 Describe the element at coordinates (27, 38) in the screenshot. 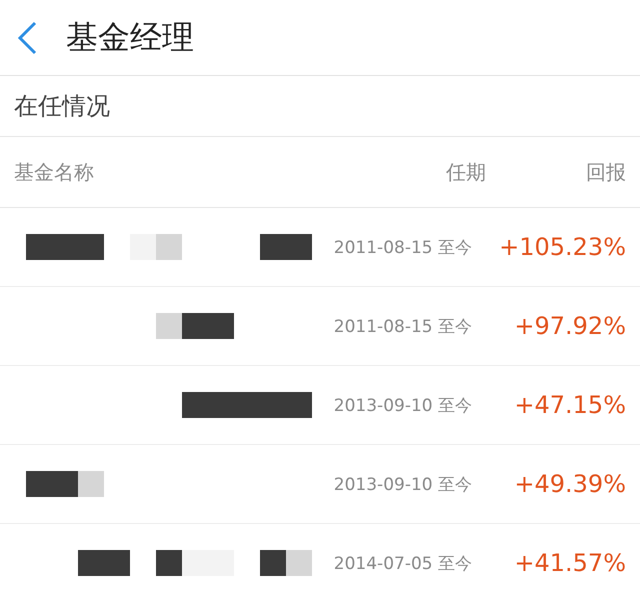

I see `back-icon` at that location.